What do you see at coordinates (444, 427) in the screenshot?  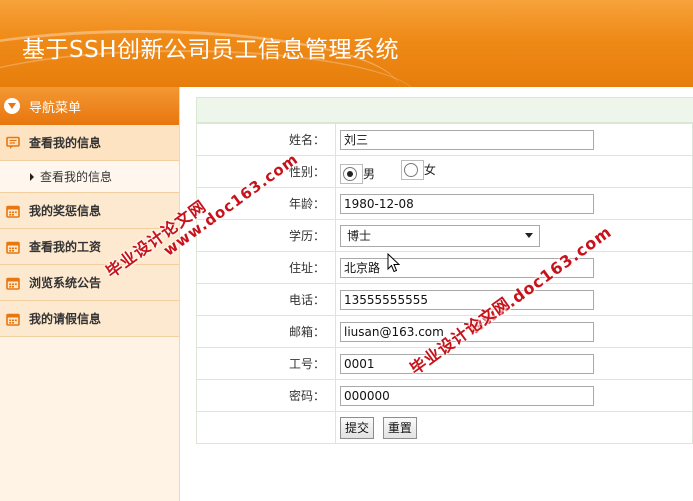 I see `form-row-actions: 提交 重置` at bounding box center [444, 427].